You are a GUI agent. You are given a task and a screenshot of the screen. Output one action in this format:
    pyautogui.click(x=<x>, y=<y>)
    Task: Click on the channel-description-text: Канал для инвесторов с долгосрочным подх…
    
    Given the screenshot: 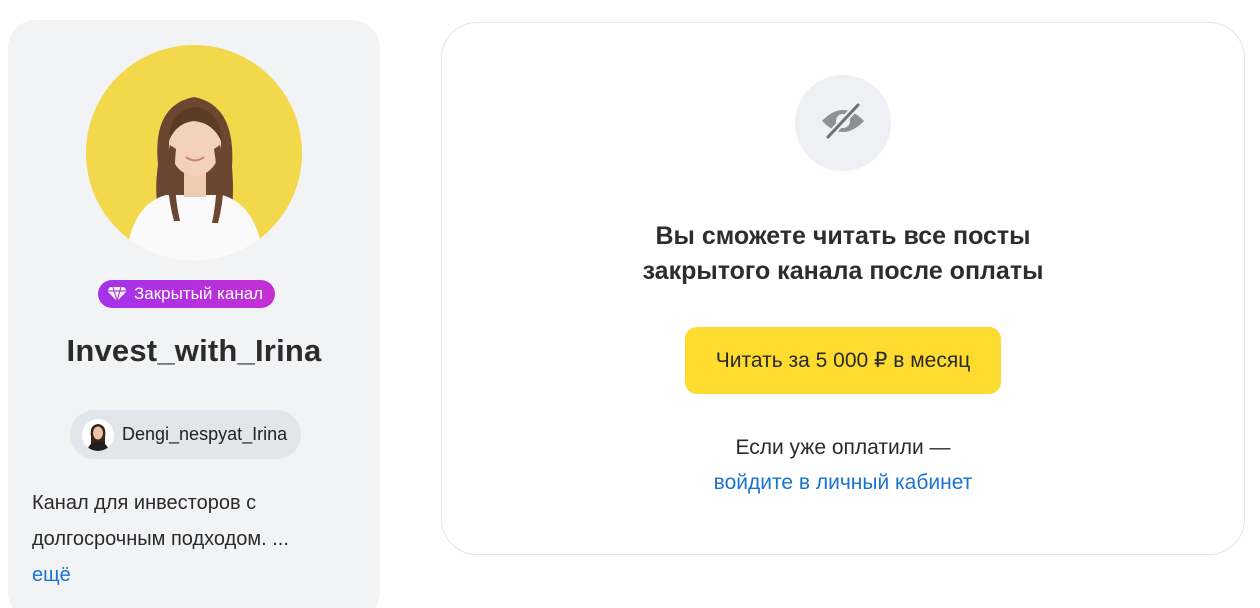 What is the action you would take?
    pyautogui.click(x=160, y=521)
    